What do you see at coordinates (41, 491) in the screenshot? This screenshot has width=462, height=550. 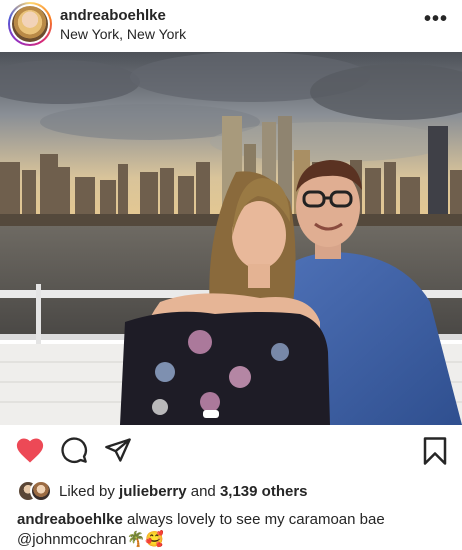 I see `liker-avatar` at bounding box center [41, 491].